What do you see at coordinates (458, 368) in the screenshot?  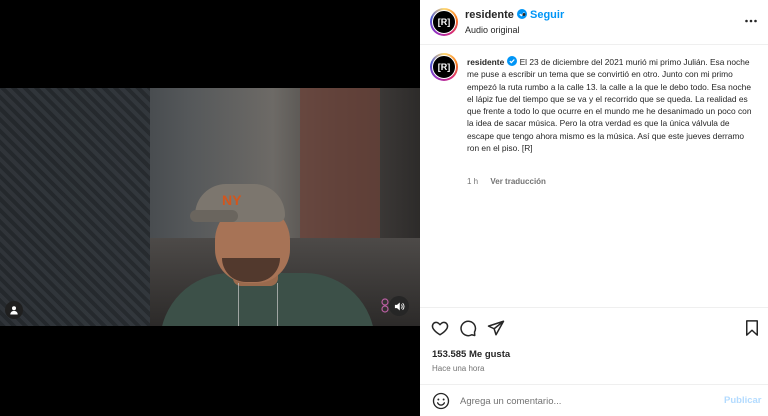 I see `post-timestamp: Hace una hora` at bounding box center [458, 368].